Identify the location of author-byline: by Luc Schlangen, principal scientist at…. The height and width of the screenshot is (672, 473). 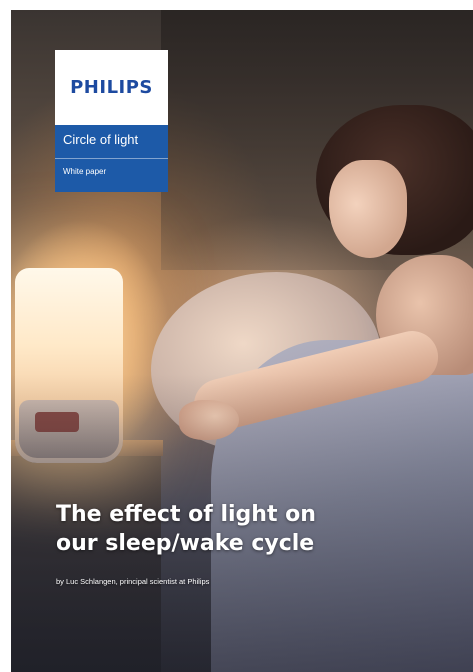
(133, 581).